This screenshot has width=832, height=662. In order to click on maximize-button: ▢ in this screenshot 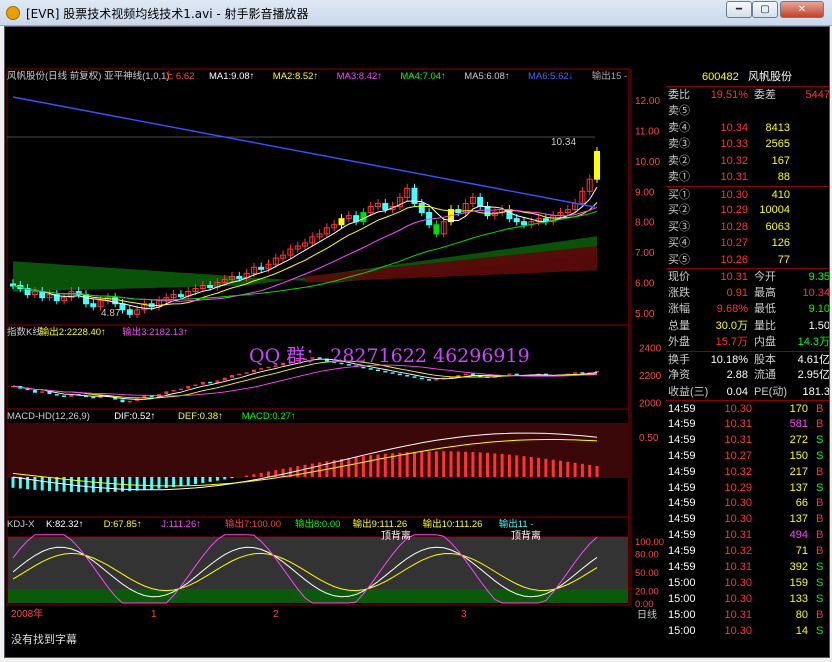, I will do `click(765, 9)`.